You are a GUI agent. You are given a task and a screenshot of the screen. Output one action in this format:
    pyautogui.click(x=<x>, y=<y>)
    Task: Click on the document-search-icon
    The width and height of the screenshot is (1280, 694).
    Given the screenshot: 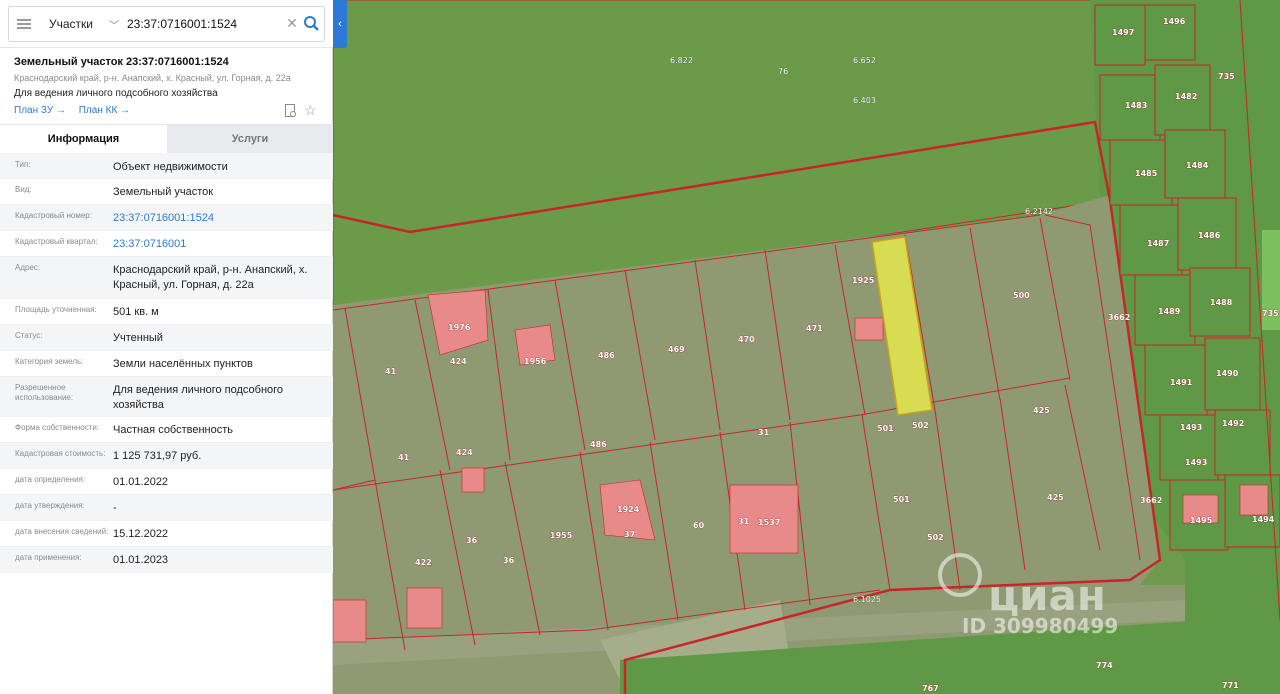 What is the action you would take?
    pyautogui.click(x=291, y=111)
    